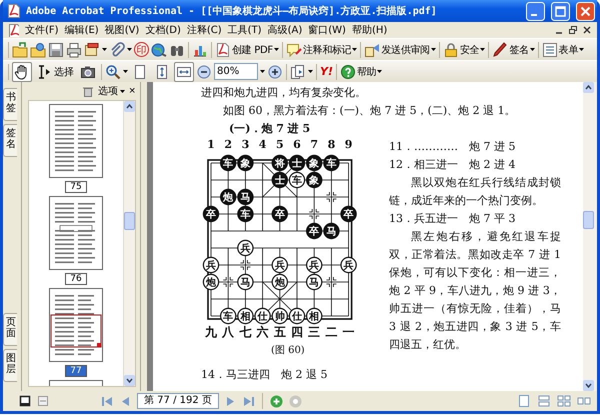  What do you see at coordinates (20, 50) in the screenshot?
I see `open-folder-icon` at bounding box center [20, 50].